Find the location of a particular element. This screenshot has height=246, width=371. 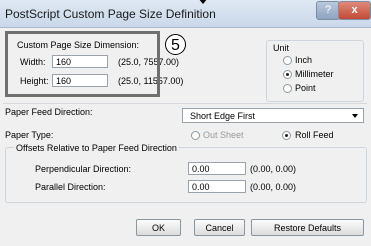

radio-cut-sheet is located at coordinates (195, 135).